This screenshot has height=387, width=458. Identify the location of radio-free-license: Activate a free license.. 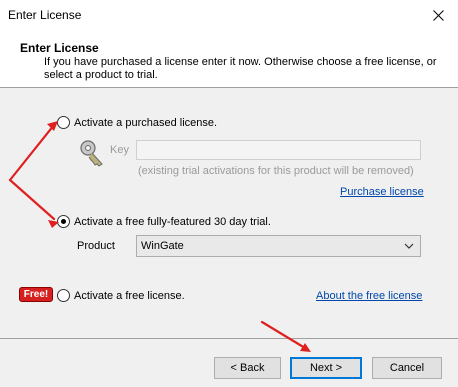
(121, 295).